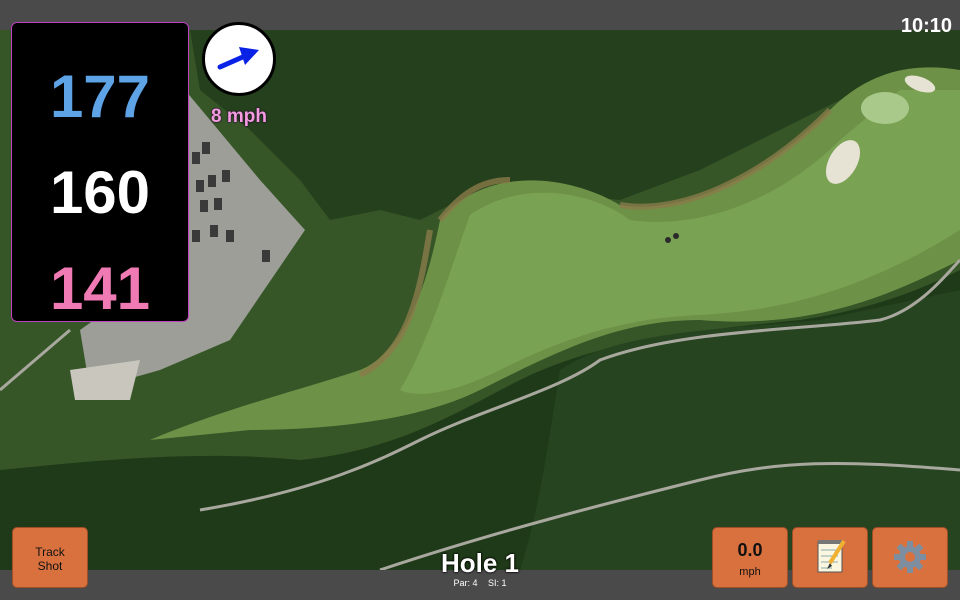 Image resolution: width=960 pixels, height=600 pixels. I want to click on gear-icon, so click(910, 557).